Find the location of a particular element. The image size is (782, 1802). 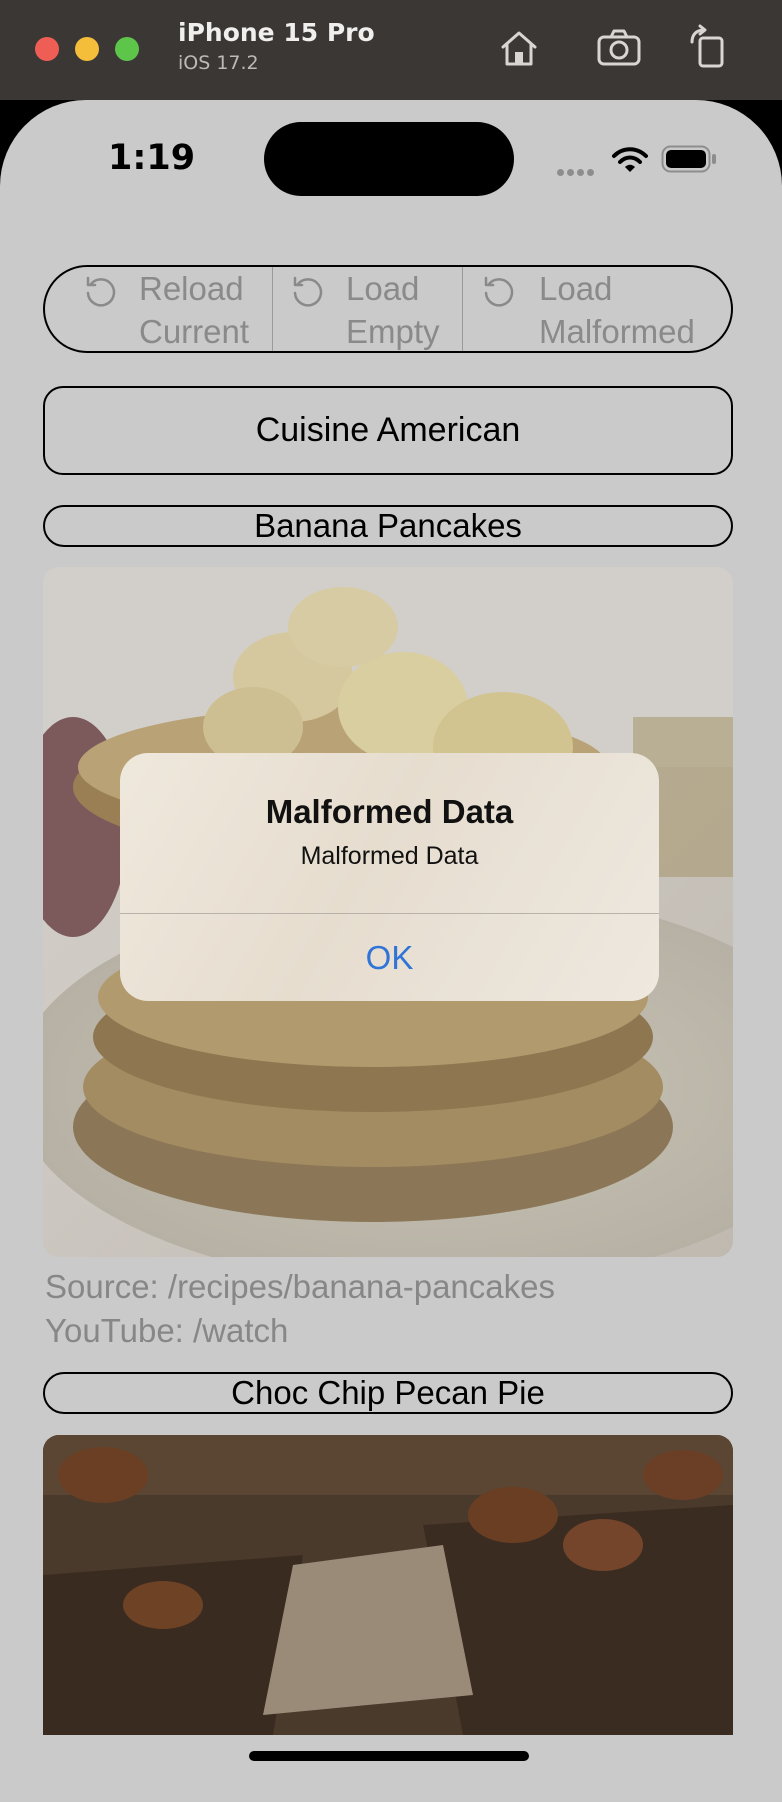

simulator-title-bar: iPhone 15 Pro iOS 17.2 is located at coordinates (391, 50).